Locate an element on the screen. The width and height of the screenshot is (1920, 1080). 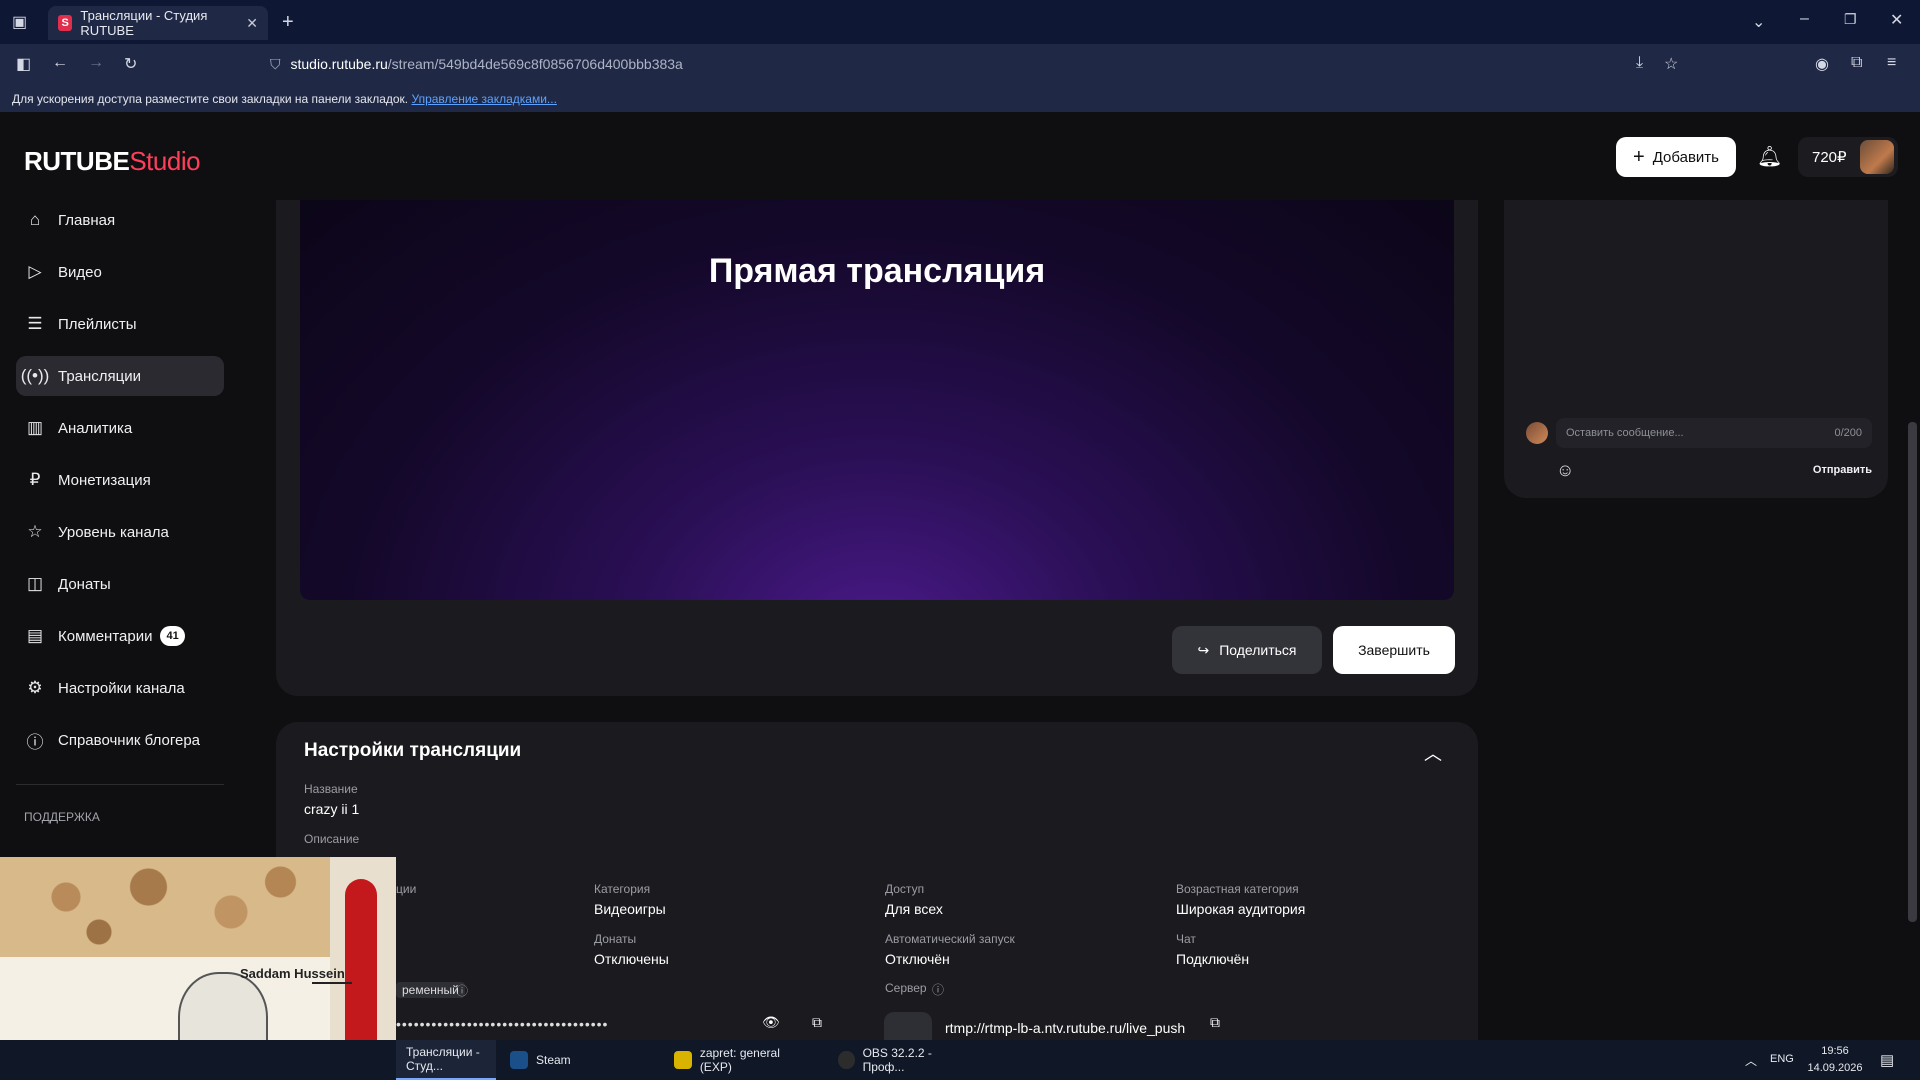
sidebar-item-label: Плейлисты is located at coordinates (97, 324).